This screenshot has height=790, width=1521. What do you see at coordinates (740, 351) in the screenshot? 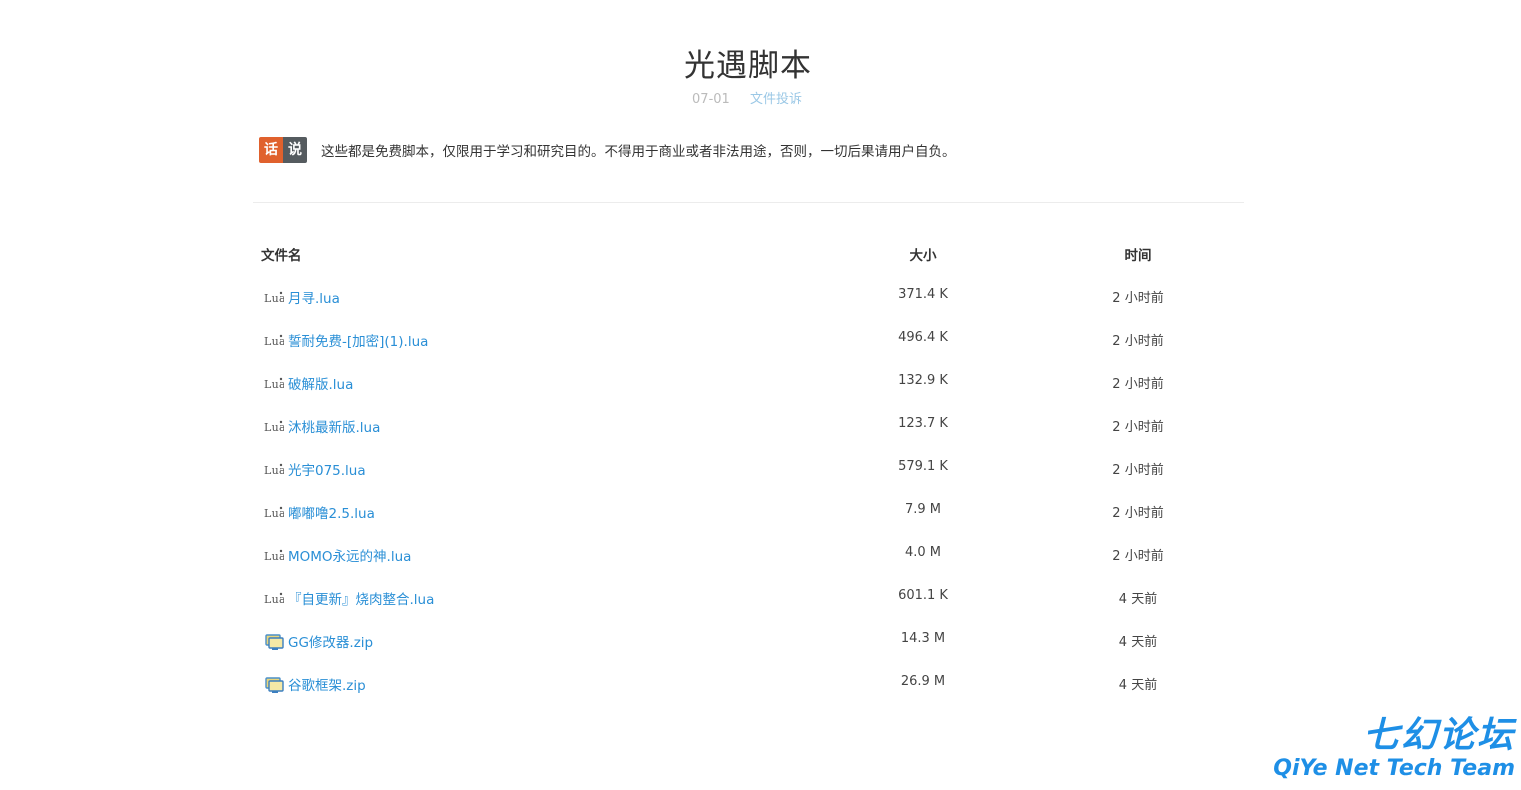
I see `table-row: Lua 誓耐免费-[加密](1).lua 496.4 K 2 小时前` at bounding box center [740, 351].